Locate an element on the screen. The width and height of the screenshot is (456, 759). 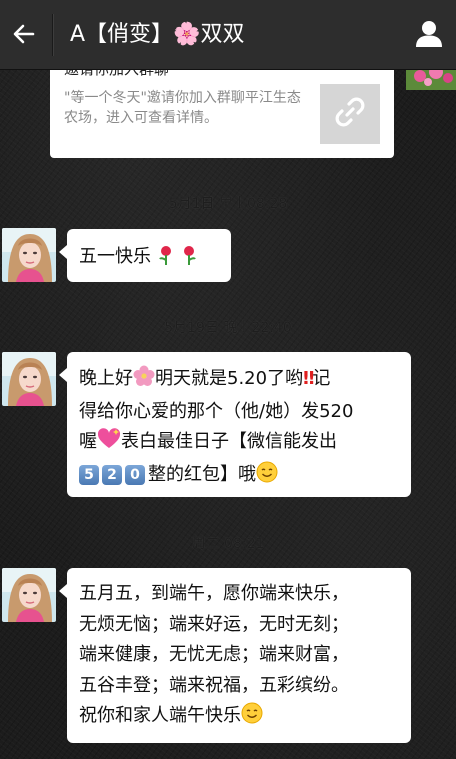
timestamp: 周二 08:21 is located at coordinates (228, 544).